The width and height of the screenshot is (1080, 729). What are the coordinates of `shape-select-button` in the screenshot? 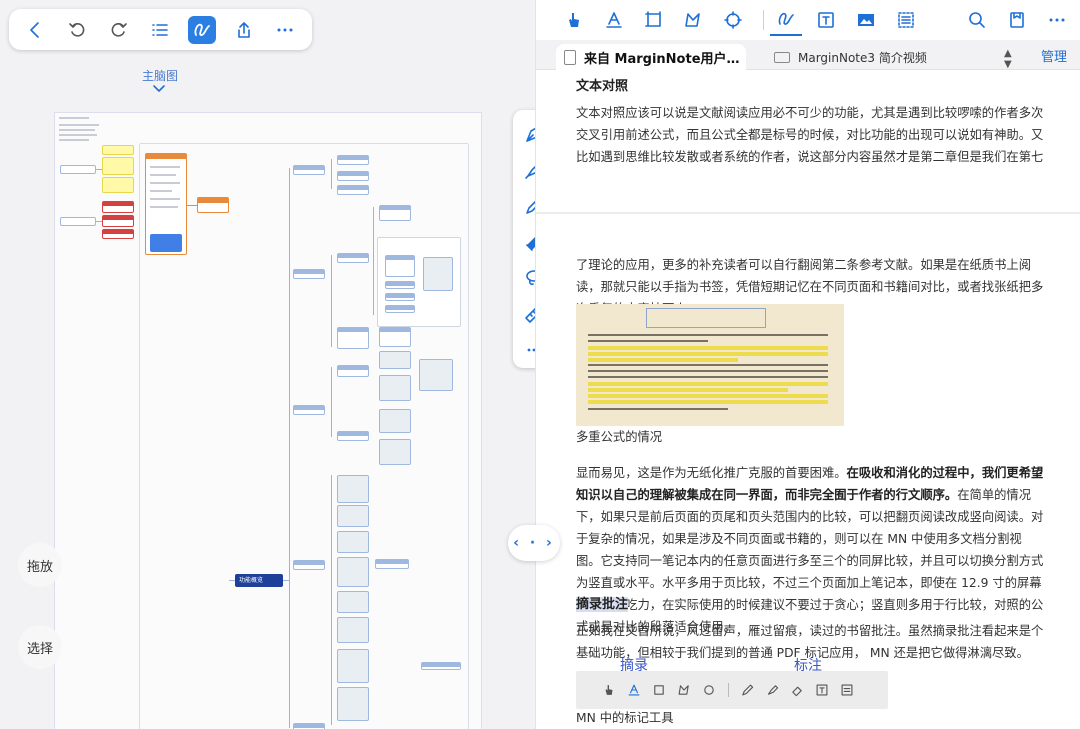 It's located at (694, 20).